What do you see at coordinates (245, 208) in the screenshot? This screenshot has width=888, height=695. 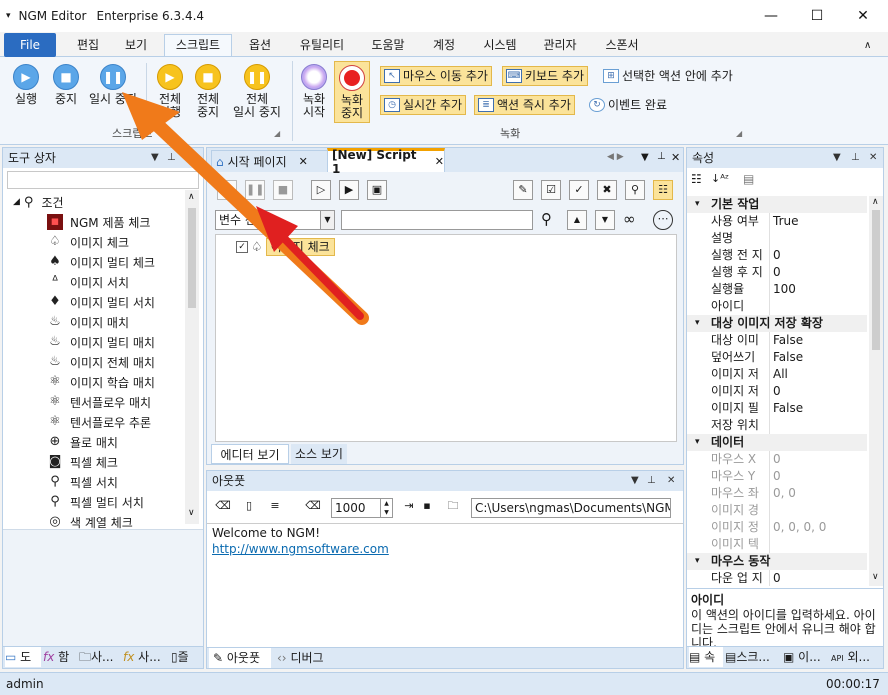 I see `annotation-overlay` at bounding box center [245, 208].